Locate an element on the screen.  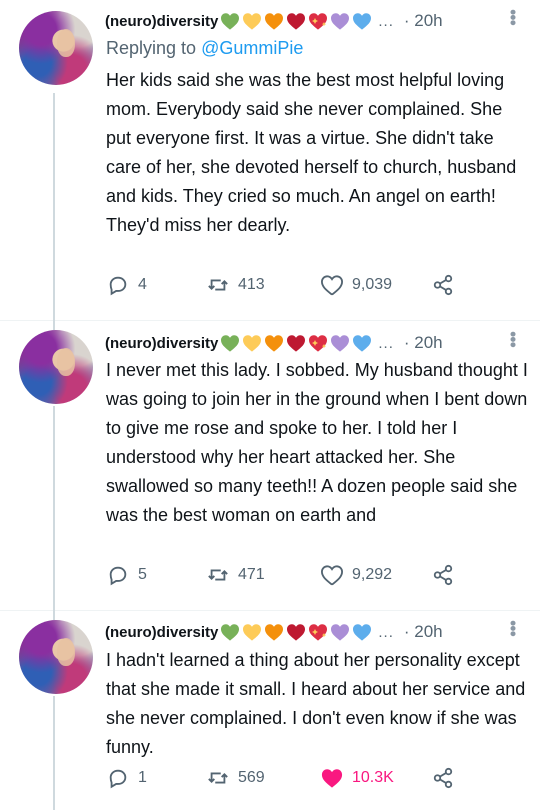
tweet-actions: 4 413 9,039 is located at coordinates (307, 287).